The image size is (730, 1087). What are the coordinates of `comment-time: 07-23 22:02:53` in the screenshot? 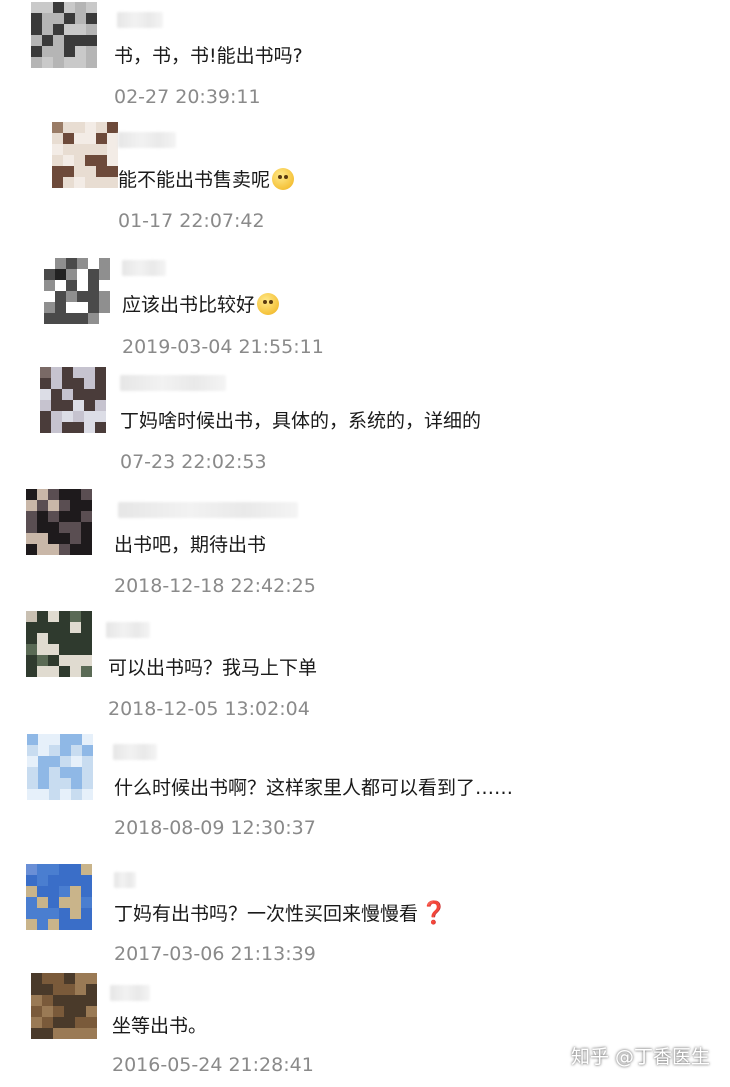 It's located at (193, 462).